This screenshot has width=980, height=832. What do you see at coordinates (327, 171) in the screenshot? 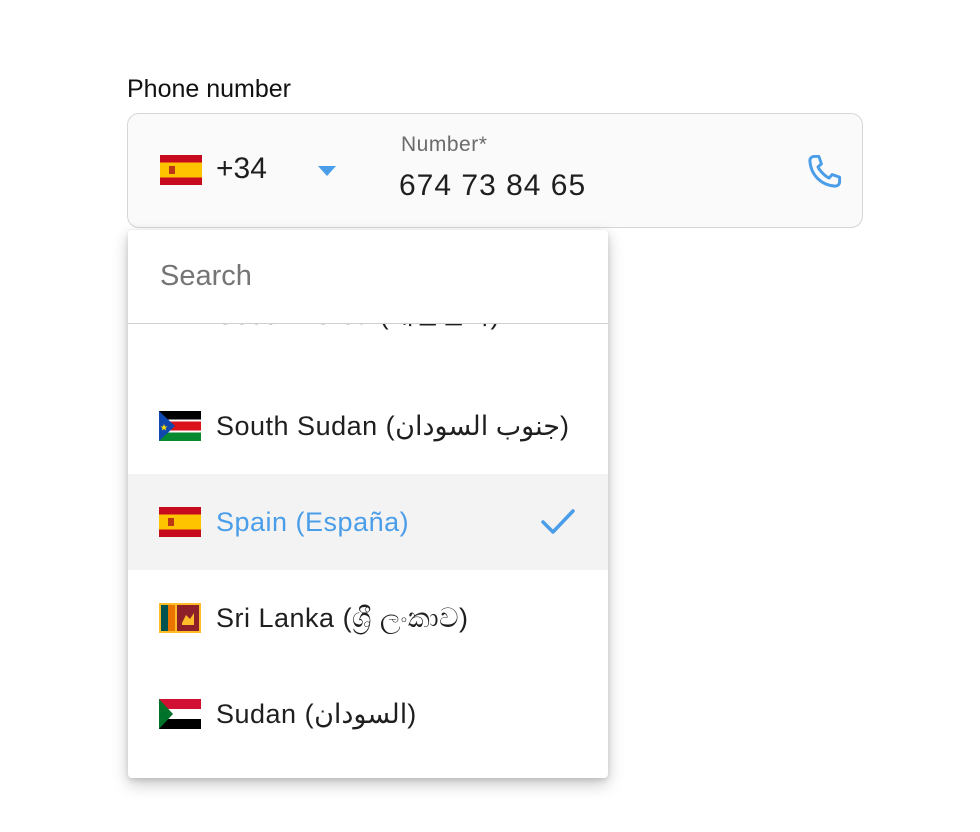
I see `triangle-down-icon` at bounding box center [327, 171].